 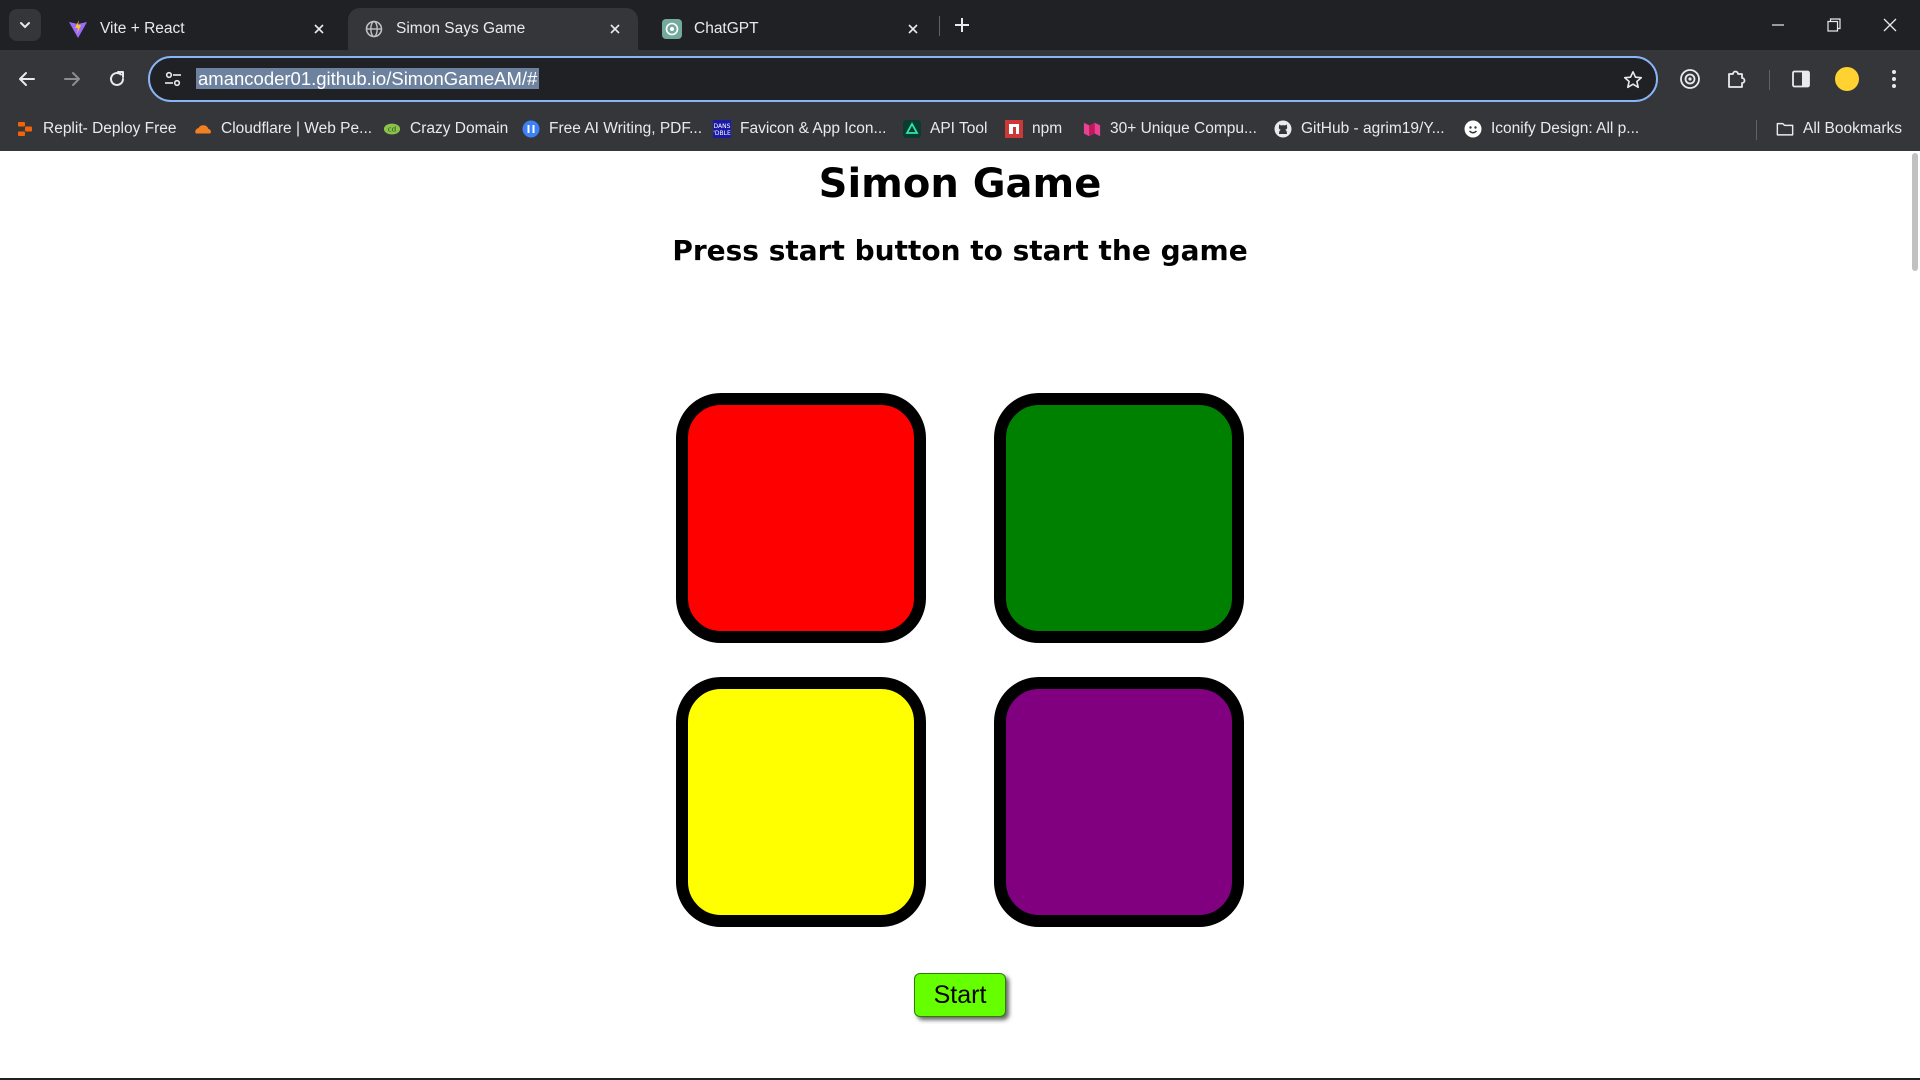 I want to click on all-bookmarks-label: All Bookmarks, so click(x=1853, y=128).